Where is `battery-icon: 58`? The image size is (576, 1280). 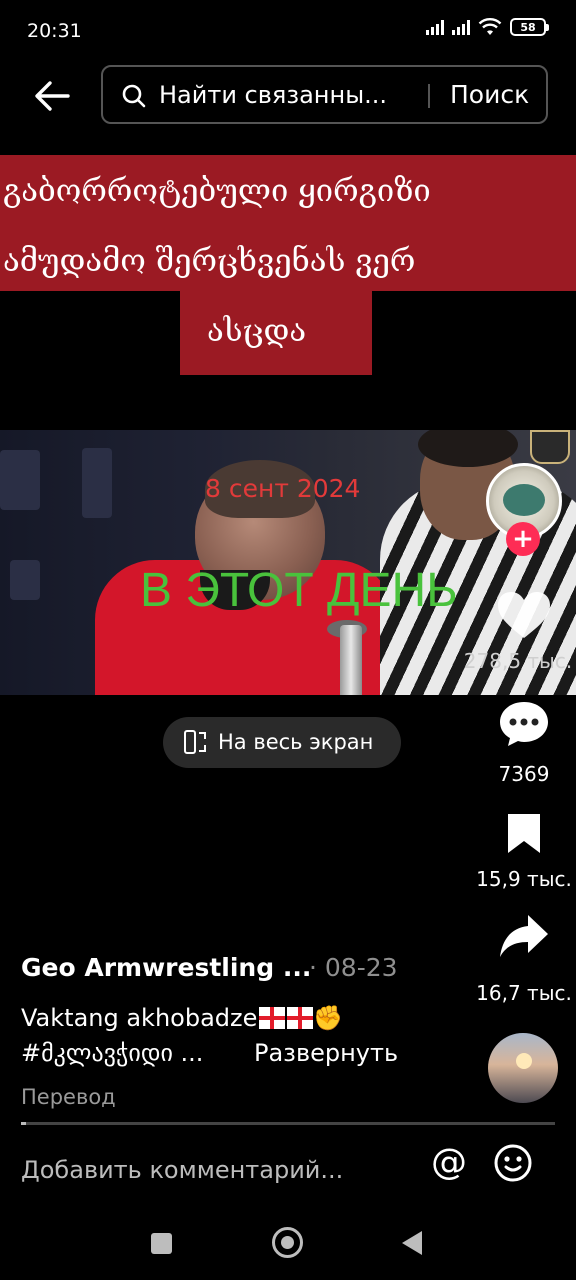
battery-icon: 58 is located at coordinates (529, 27).